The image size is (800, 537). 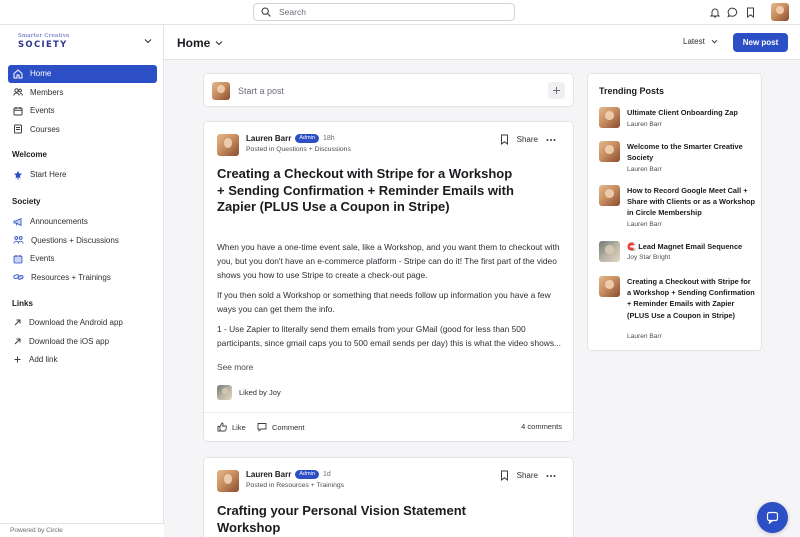 I want to click on brand-logo: Smarter Creative SOCIETY, so click(x=44, y=41).